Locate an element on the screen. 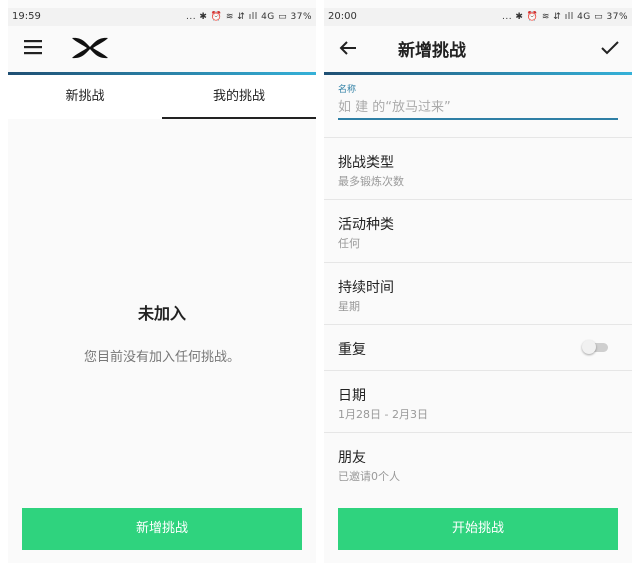 Image resolution: width=640 pixels, height=563 pixels. field-value: 1月28日 - 2月3日 is located at coordinates (383, 414).